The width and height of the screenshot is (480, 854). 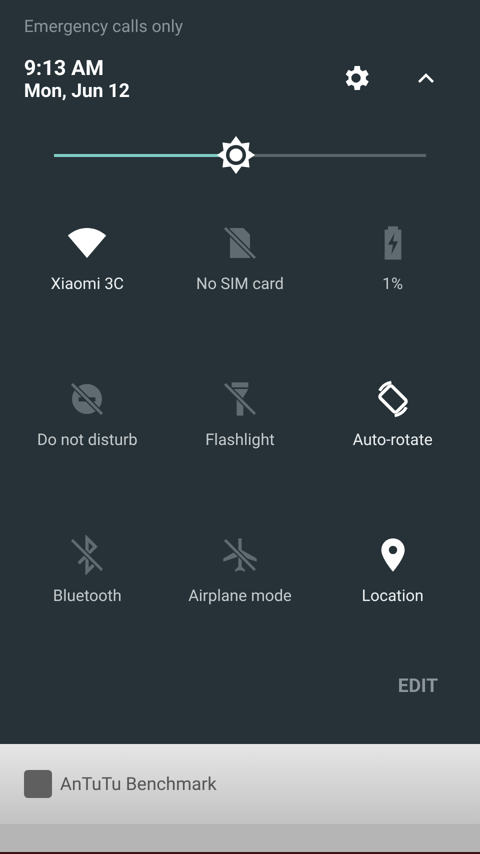 What do you see at coordinates (87, 596) in the screenshot?
I see `tile-label: Bluetooth` at bounding box center [87, 596].